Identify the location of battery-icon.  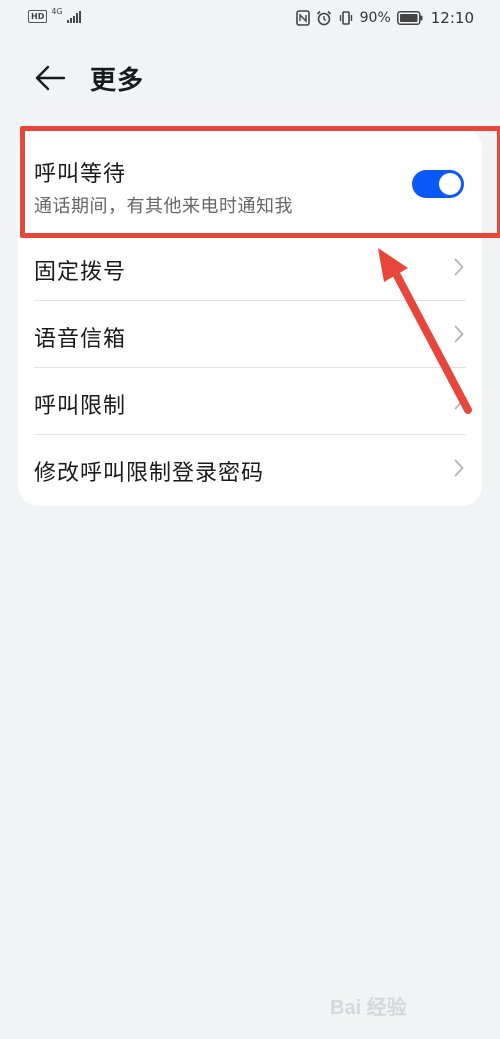
(409, 18).